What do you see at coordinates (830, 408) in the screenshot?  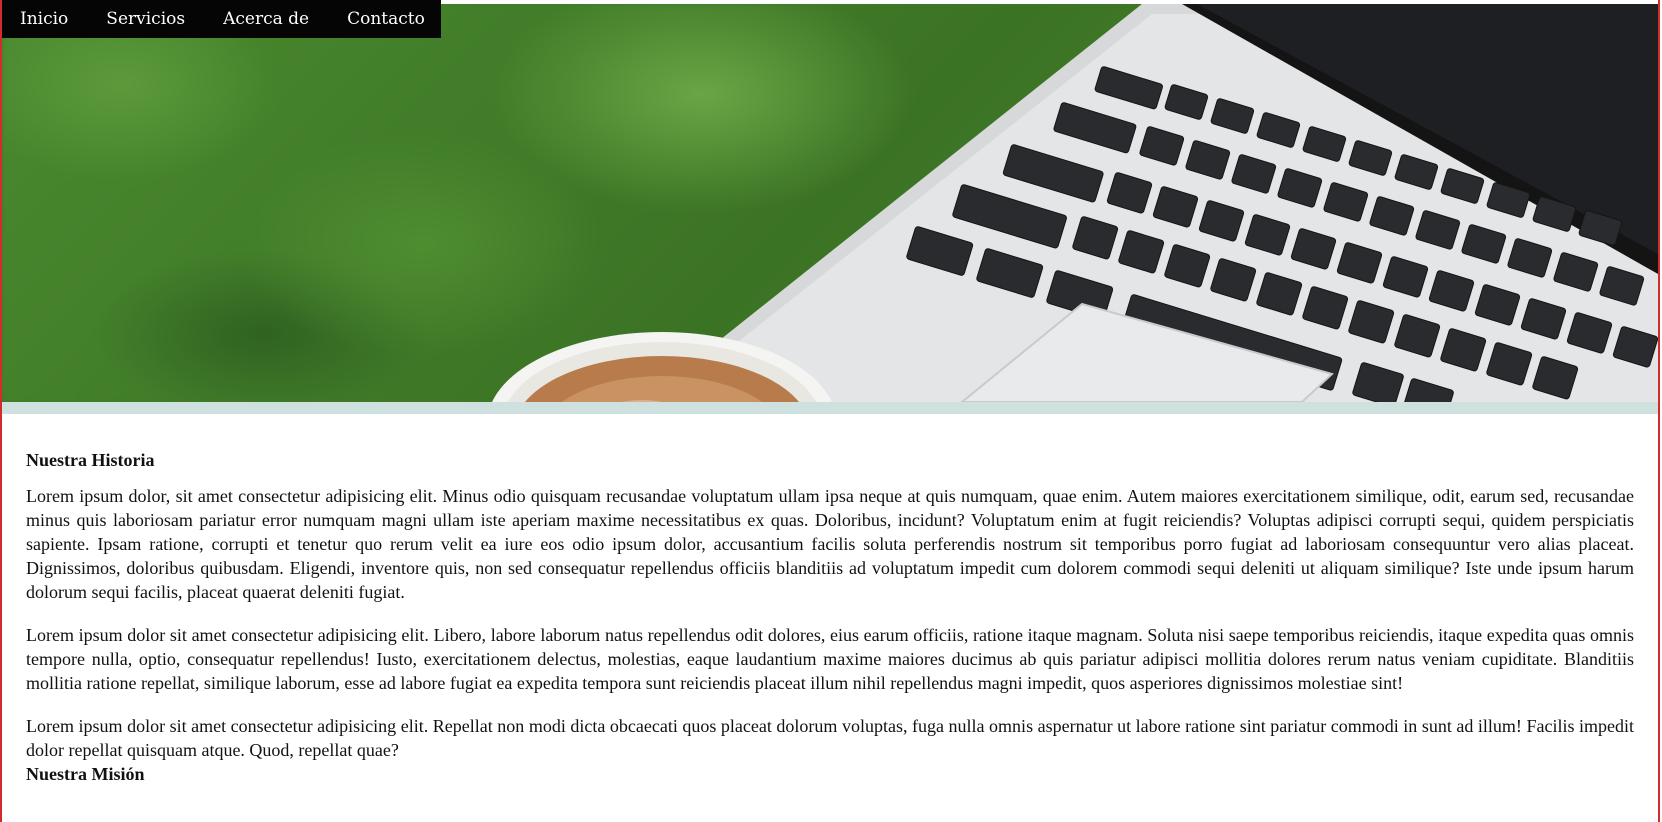 I see `hero-bottom-strip` at bounding box center [830, 408].